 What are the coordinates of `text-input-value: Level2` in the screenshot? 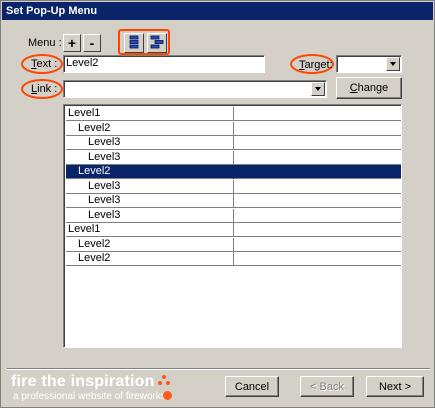 It's located at (82, 63).